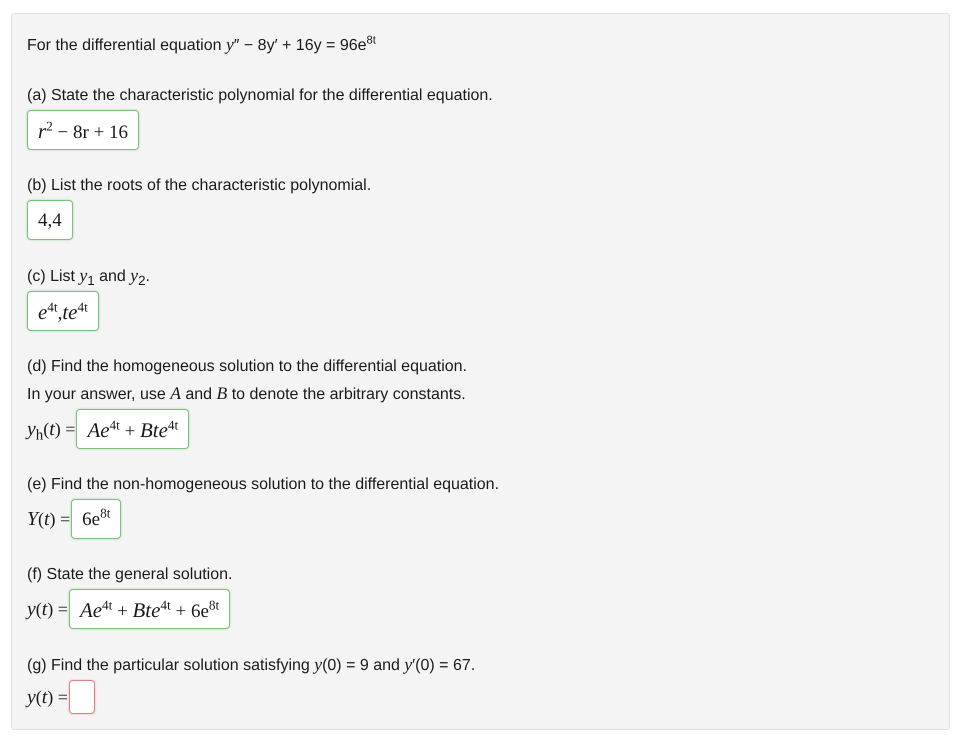 The height and width of the screenshot is (737, 957). I want to click on part-prompt: (a) State the characteristic polynomial for the differential equation., so click(260, 96).